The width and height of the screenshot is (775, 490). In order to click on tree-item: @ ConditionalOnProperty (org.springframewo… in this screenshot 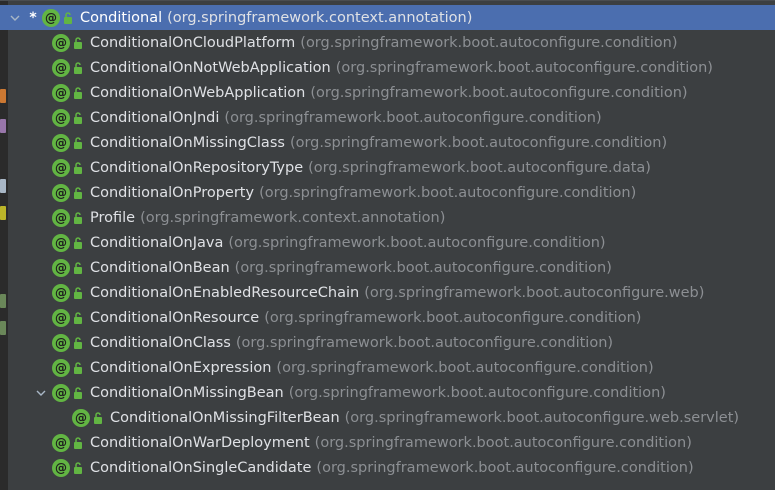, I will do `click(391, 192)`.